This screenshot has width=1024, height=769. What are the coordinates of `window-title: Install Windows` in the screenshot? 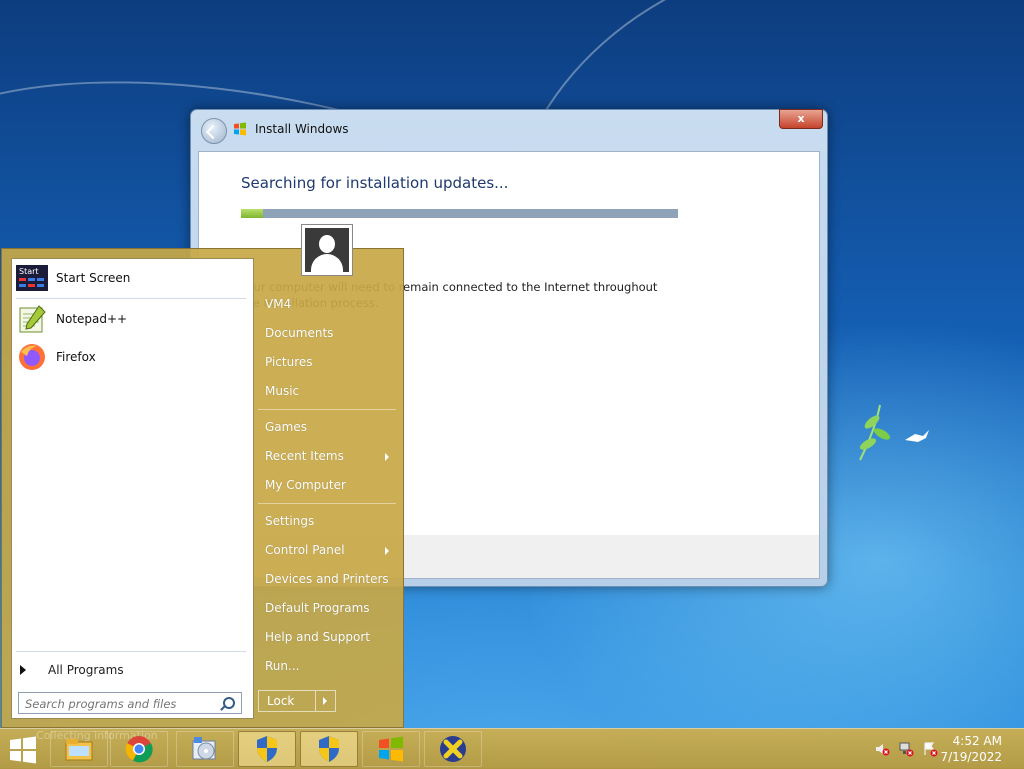 It's located at (302, 129).